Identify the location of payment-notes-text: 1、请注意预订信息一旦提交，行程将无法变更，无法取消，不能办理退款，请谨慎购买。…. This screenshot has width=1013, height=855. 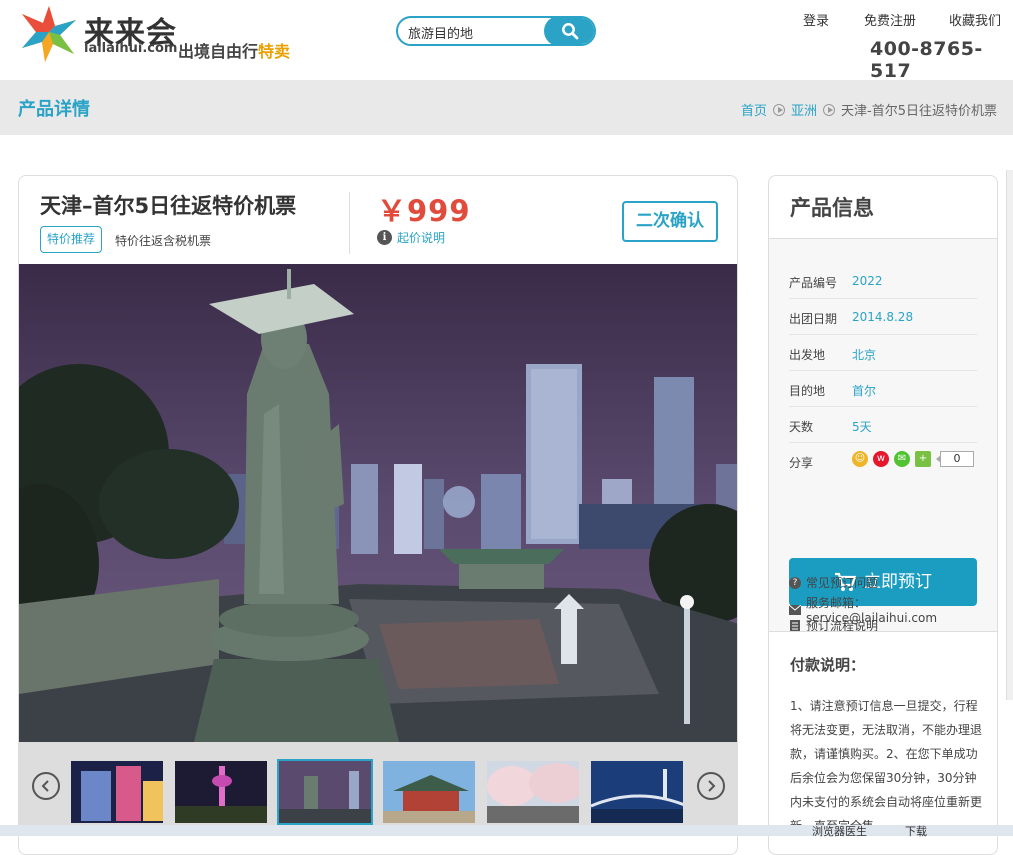
(886, 766).